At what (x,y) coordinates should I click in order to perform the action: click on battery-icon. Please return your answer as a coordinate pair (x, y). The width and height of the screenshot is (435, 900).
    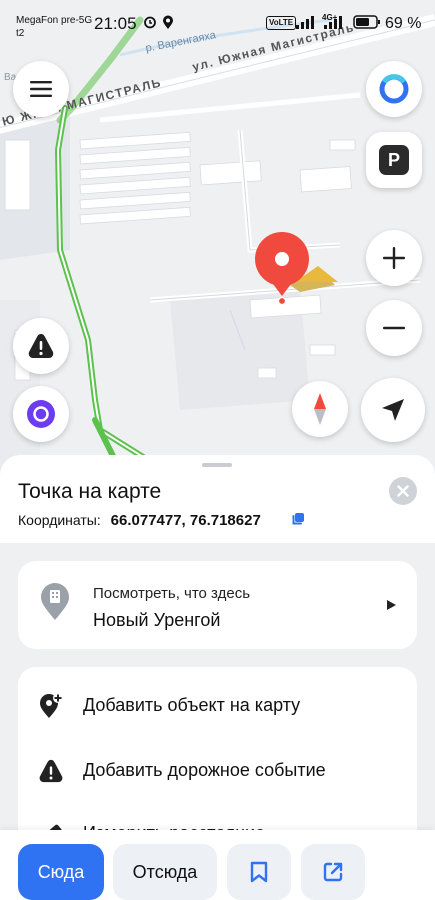
    Looking at the image, I should click on (366, 22).